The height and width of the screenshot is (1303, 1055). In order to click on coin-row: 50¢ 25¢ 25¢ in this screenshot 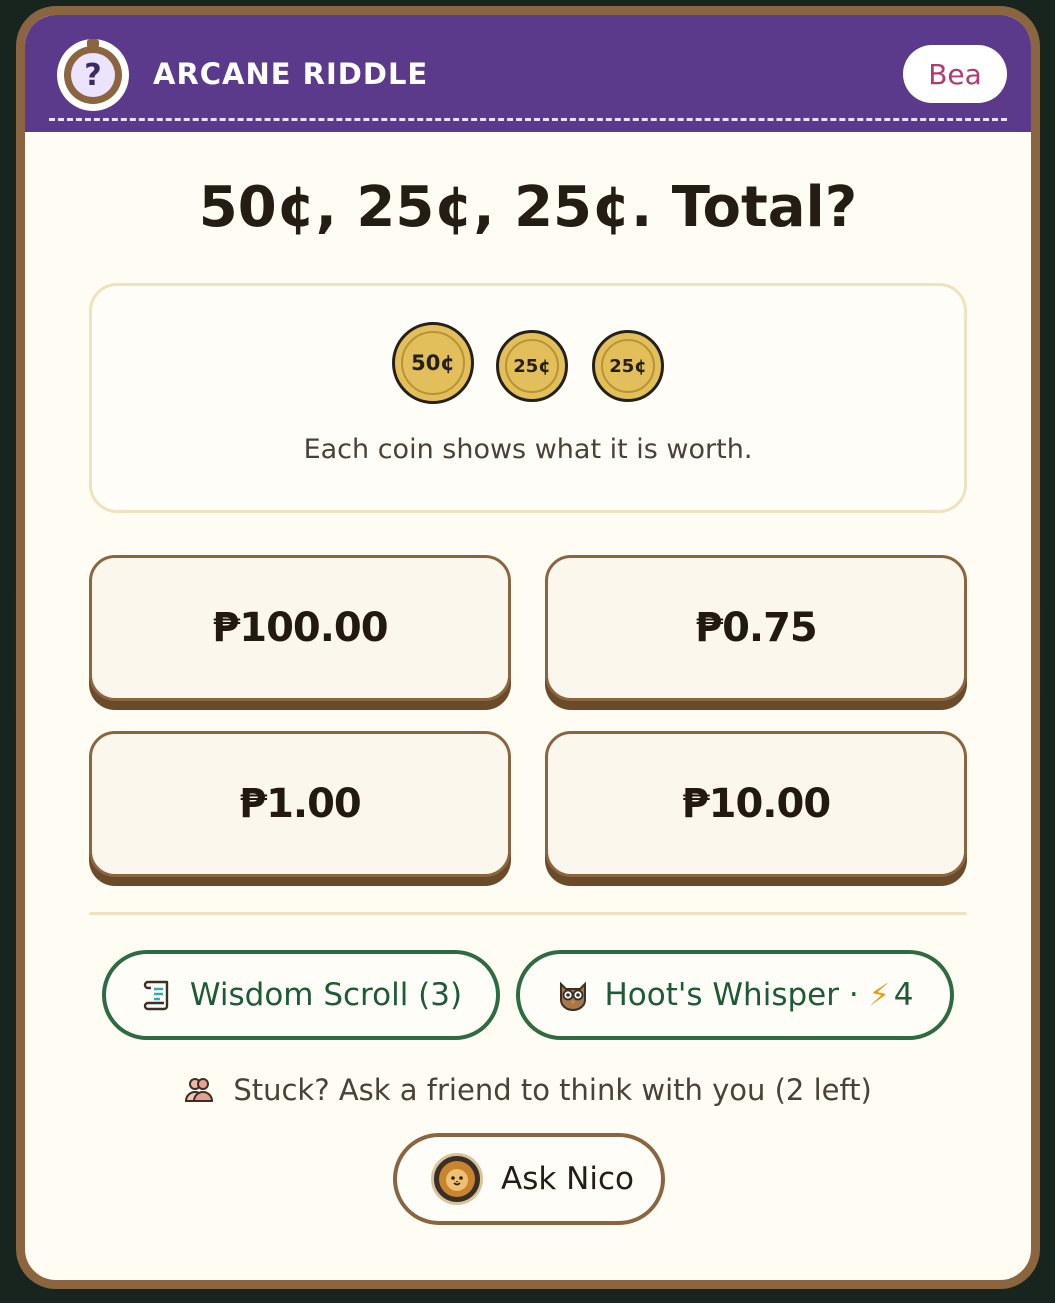, I will do `click(528, 363)`.